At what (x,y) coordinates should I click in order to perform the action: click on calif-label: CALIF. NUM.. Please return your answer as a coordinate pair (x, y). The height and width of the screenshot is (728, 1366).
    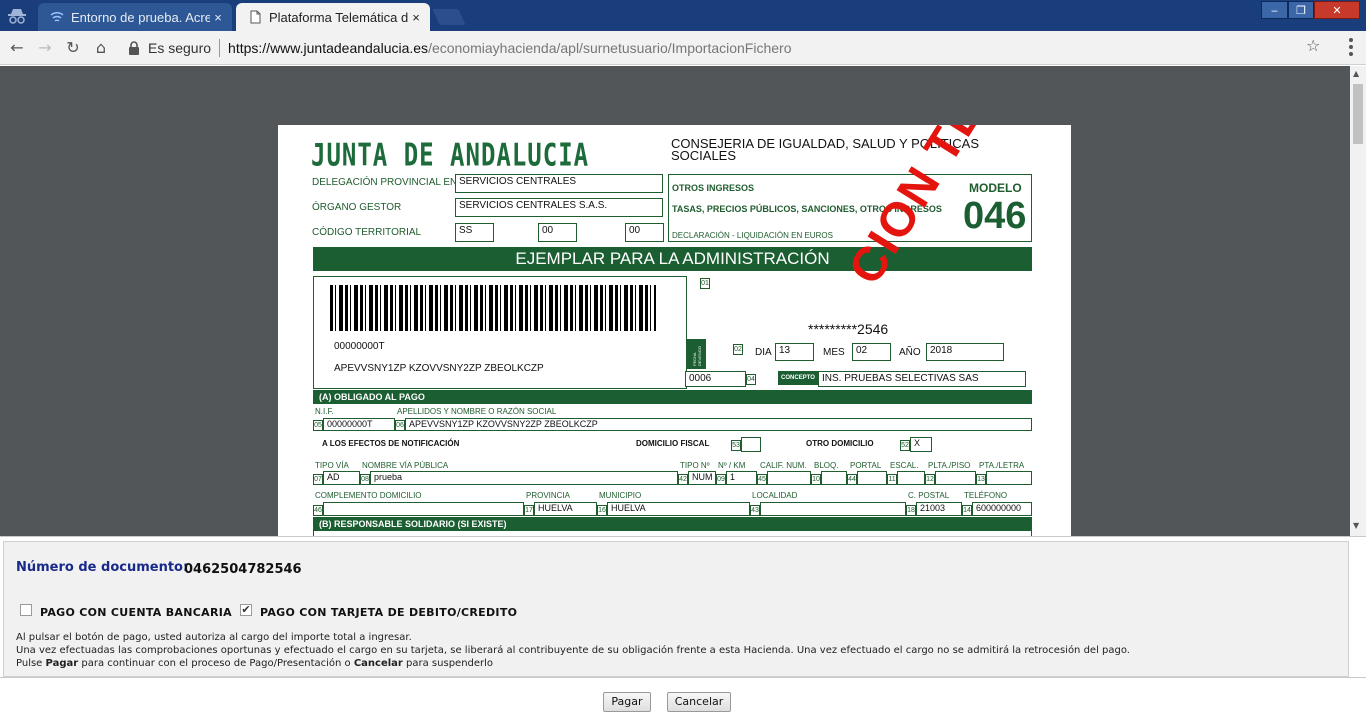
    Looking at the image, I should click on (783, 465).